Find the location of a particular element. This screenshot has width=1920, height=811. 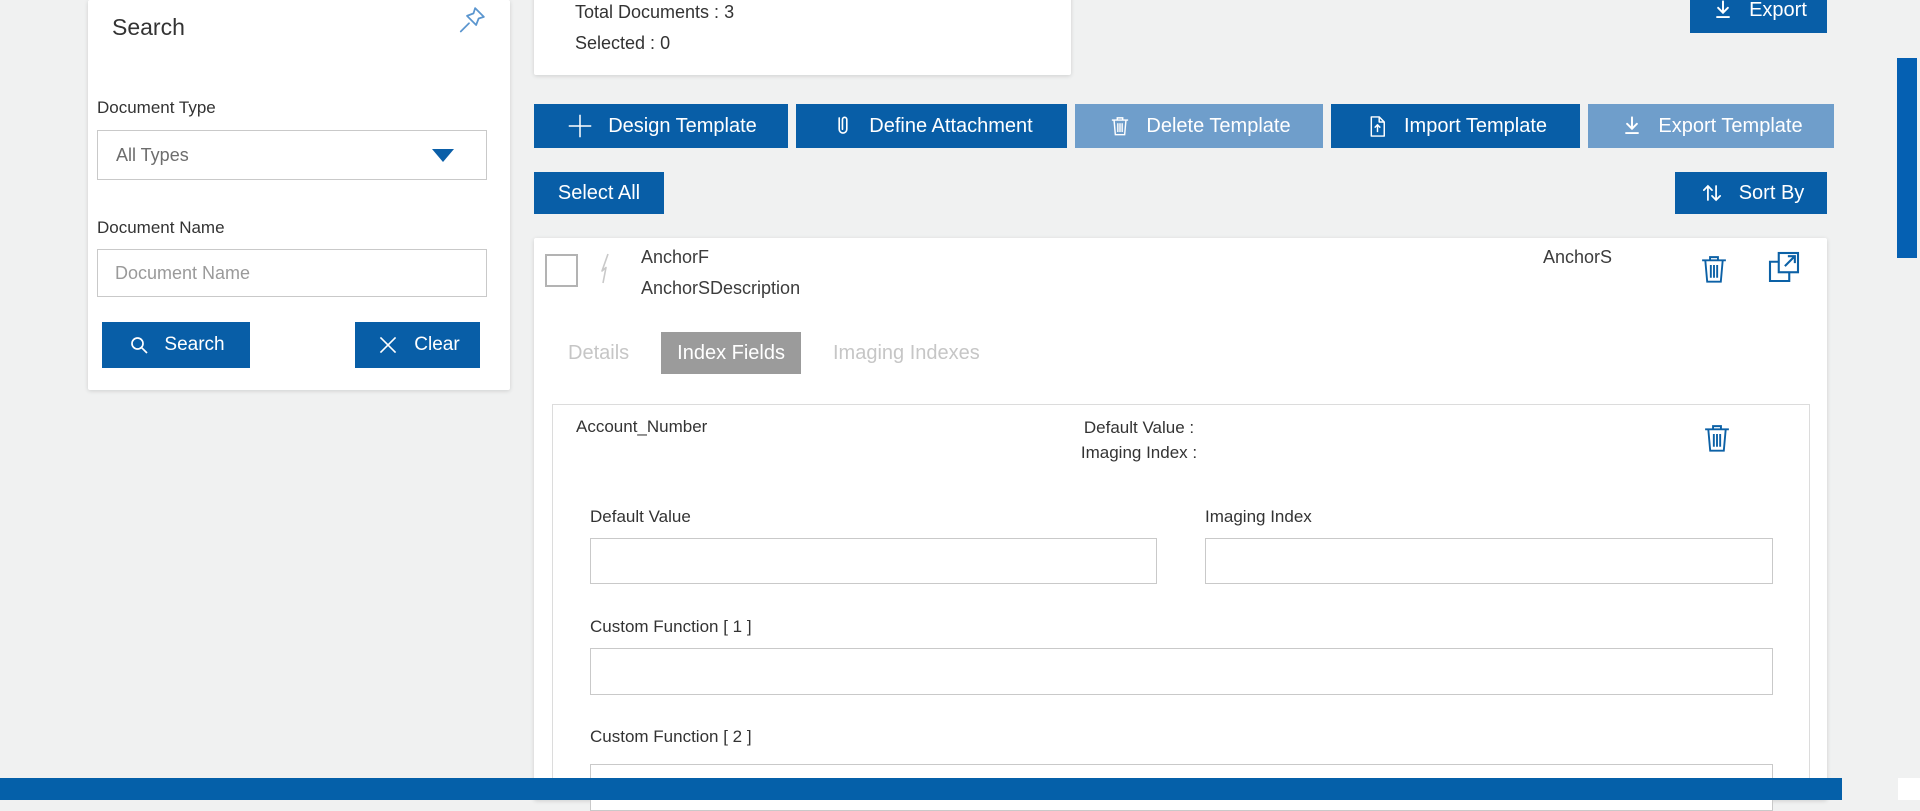

export-template-label: Export Template is located at coordinates (1730, 125).